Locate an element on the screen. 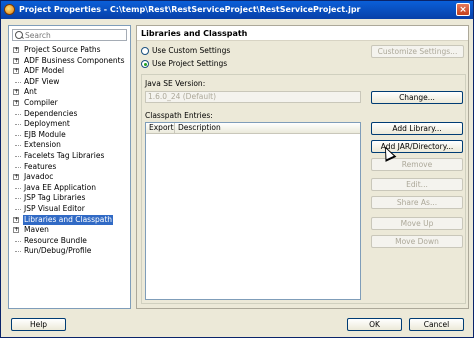 The width and height of the screenshot is (474, 338). tree-item-label: ADF Model is located at coordinates (44, 71).